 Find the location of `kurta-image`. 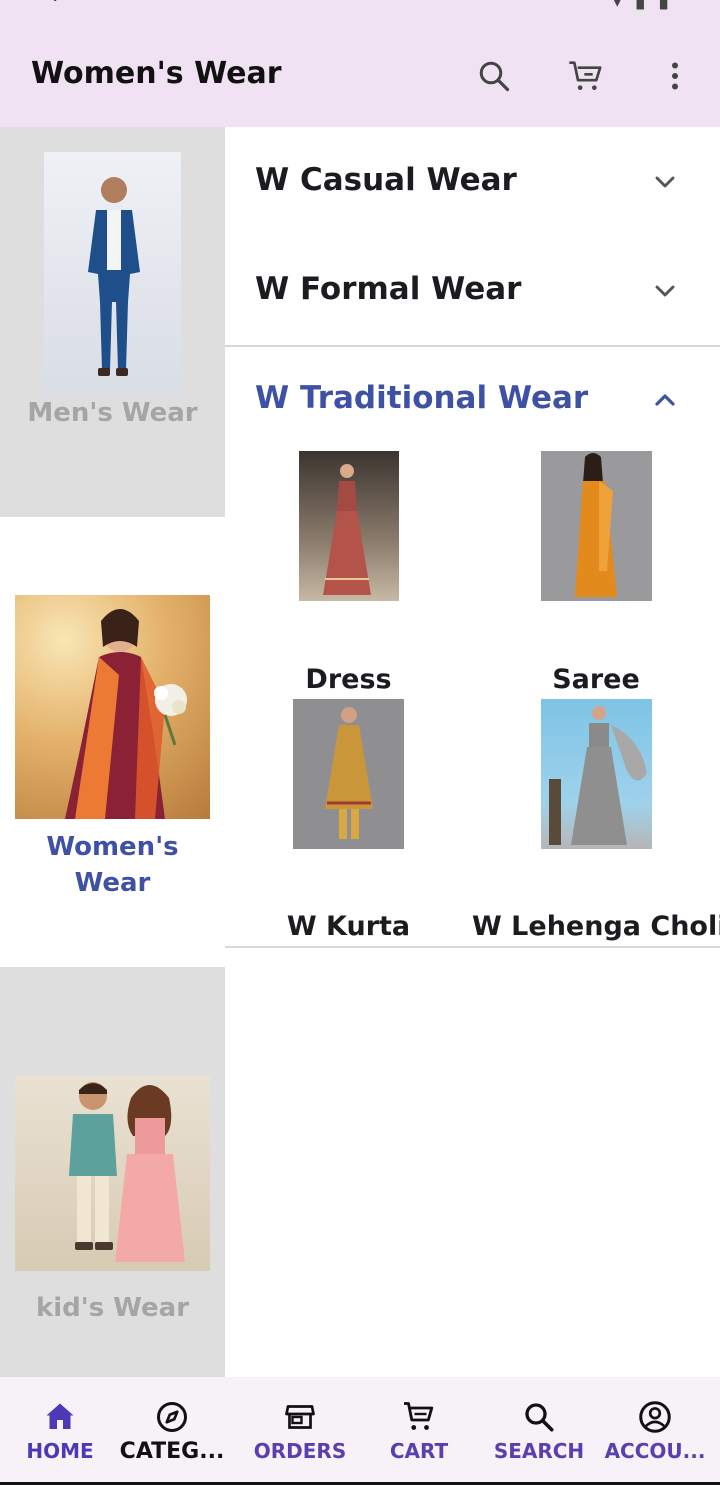

kurta-image is located at coordinates (348, 774).